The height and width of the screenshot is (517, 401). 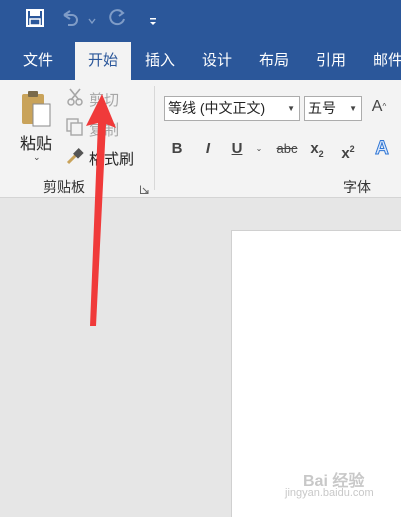 I want to click on grow-font-icon: A, so click(x=377, y=106).